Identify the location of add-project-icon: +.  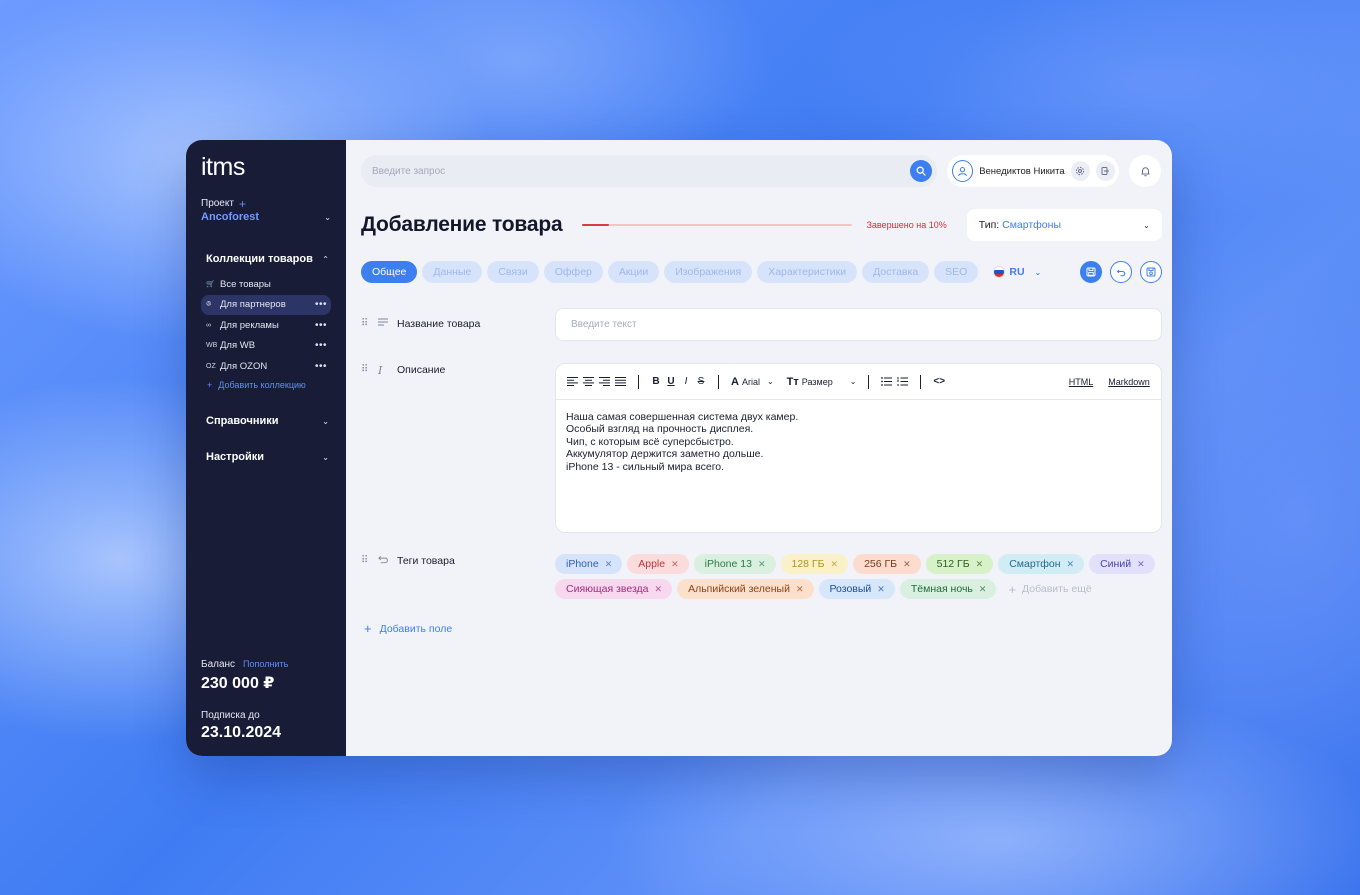
(242, 204).